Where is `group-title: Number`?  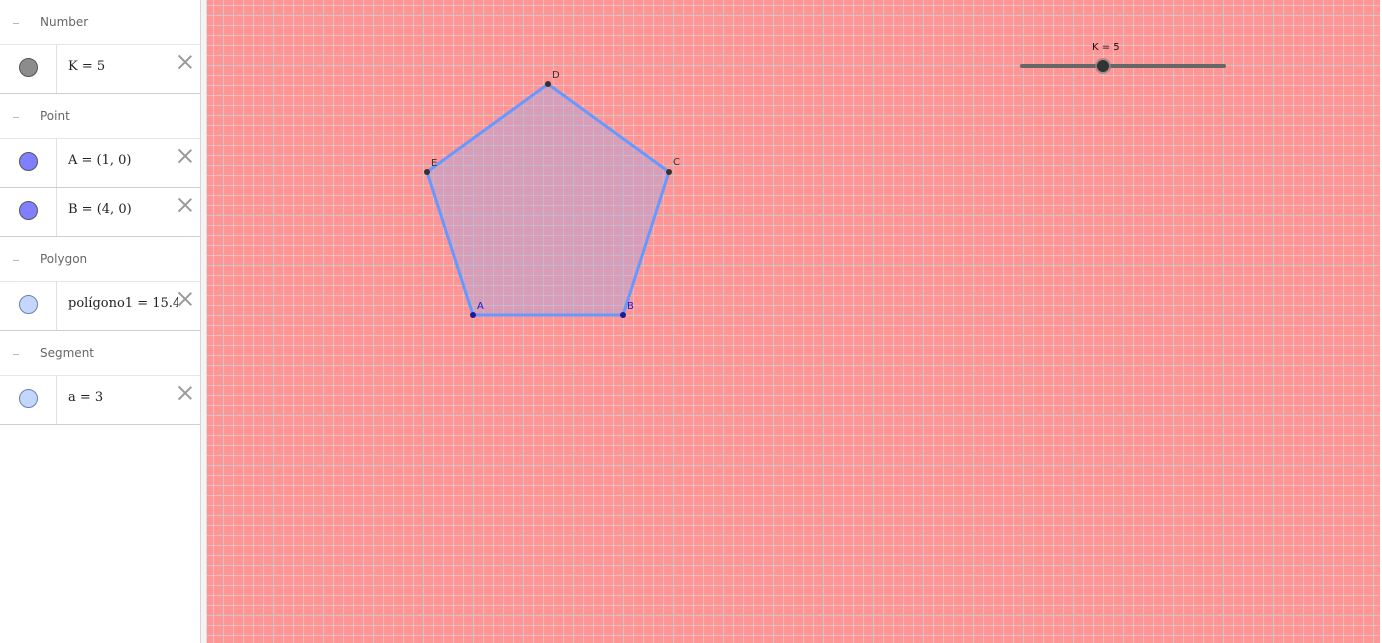
group-title: Number is located at coordinates (64, 22).